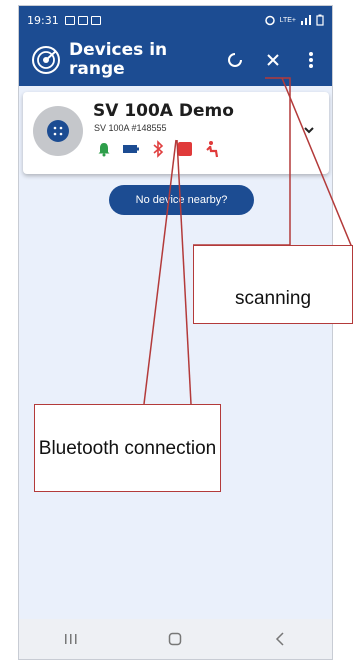 Image resolution: width=353 pixels, height=666 pixels. I want to click on device-status-icons, so click(158, 149).